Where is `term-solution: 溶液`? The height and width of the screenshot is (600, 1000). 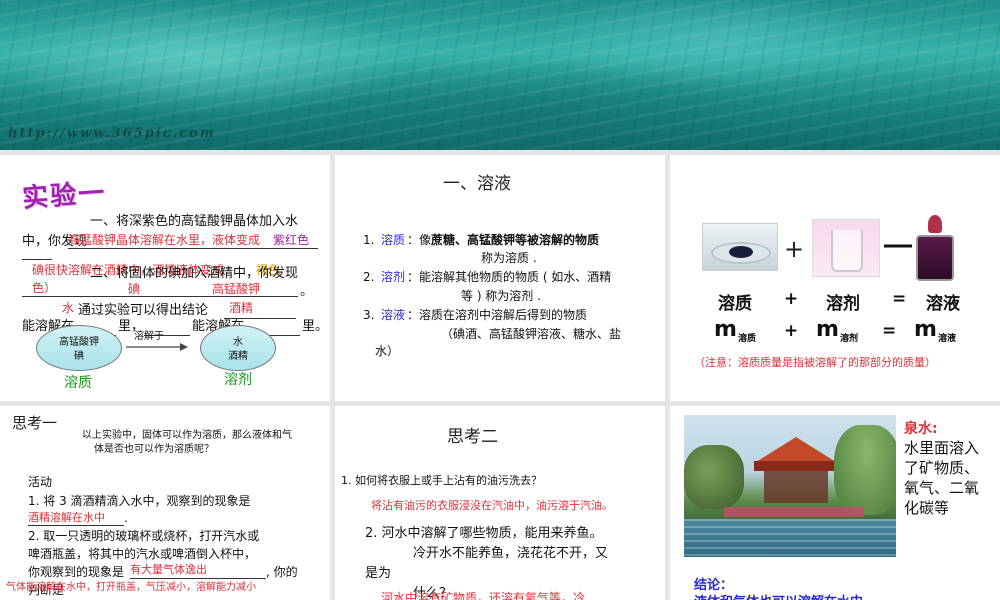 term-solution: 溶液 is located at coordinates (393, 315).